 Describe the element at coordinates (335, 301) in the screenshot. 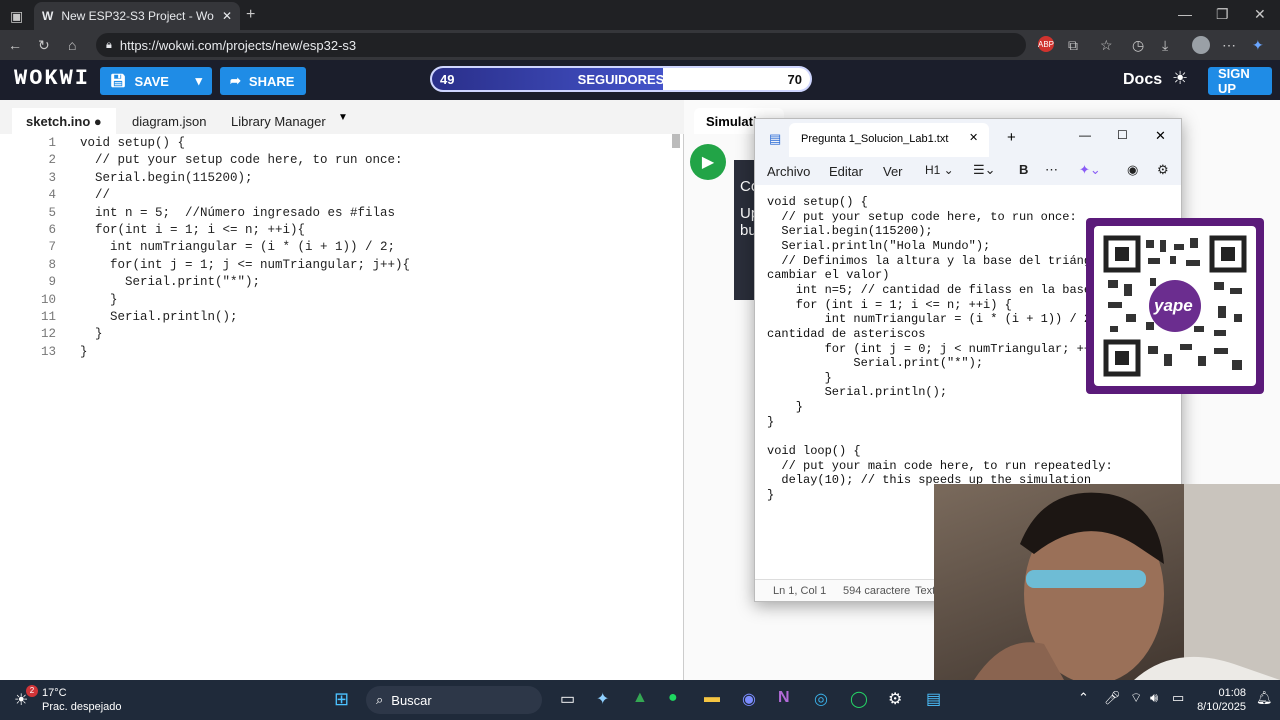

I see `code-line: 10 }` at that location.